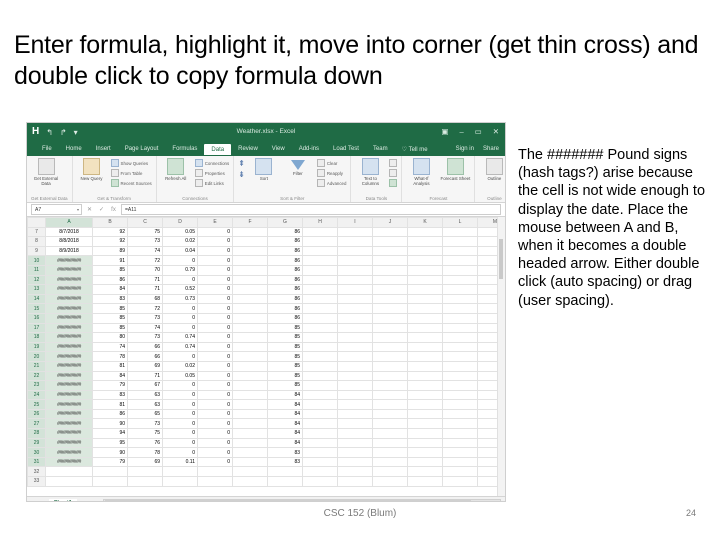  What do you see at coordinates (36, 452) in the screenshot?
I see `row-header: 30` at bounding box center [36, 452].